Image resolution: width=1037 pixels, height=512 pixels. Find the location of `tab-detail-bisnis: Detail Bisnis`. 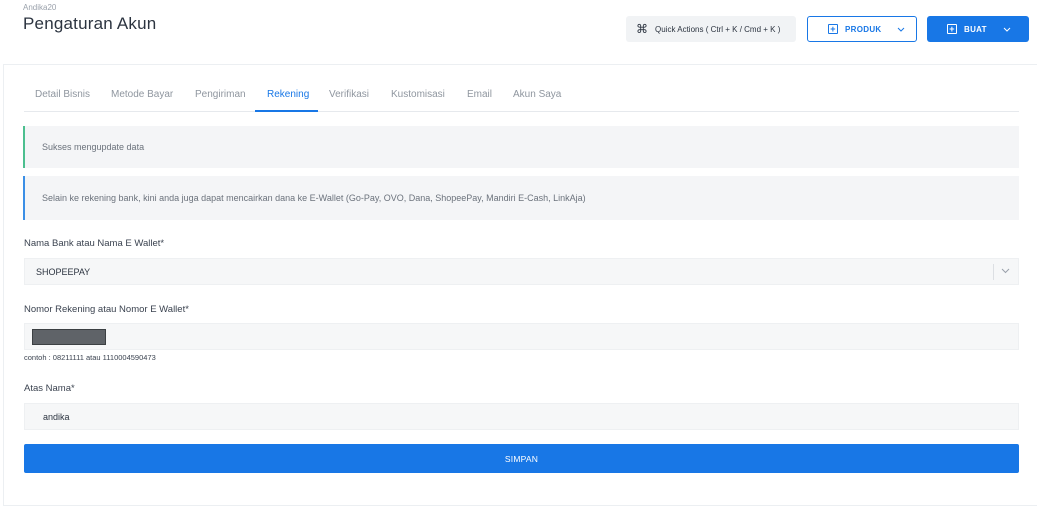

tab-detail-bisnis: Detail Bisnis is located at coordinates (62, 94).